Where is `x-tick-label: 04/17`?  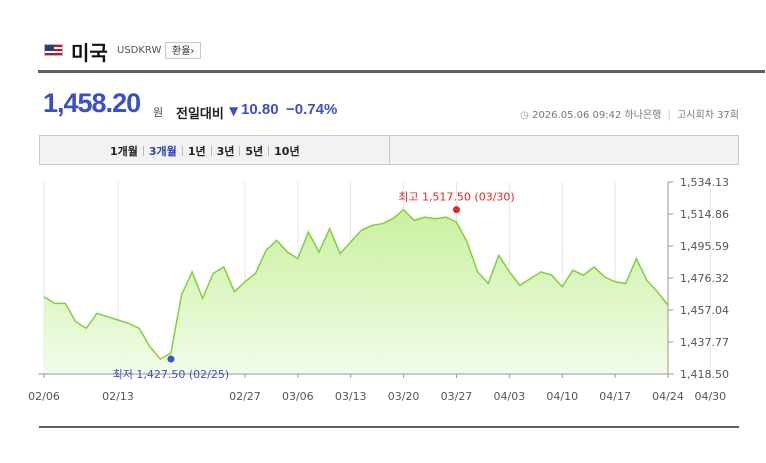 x-tick-label: 04/17 is located at coordinates (615, 396).